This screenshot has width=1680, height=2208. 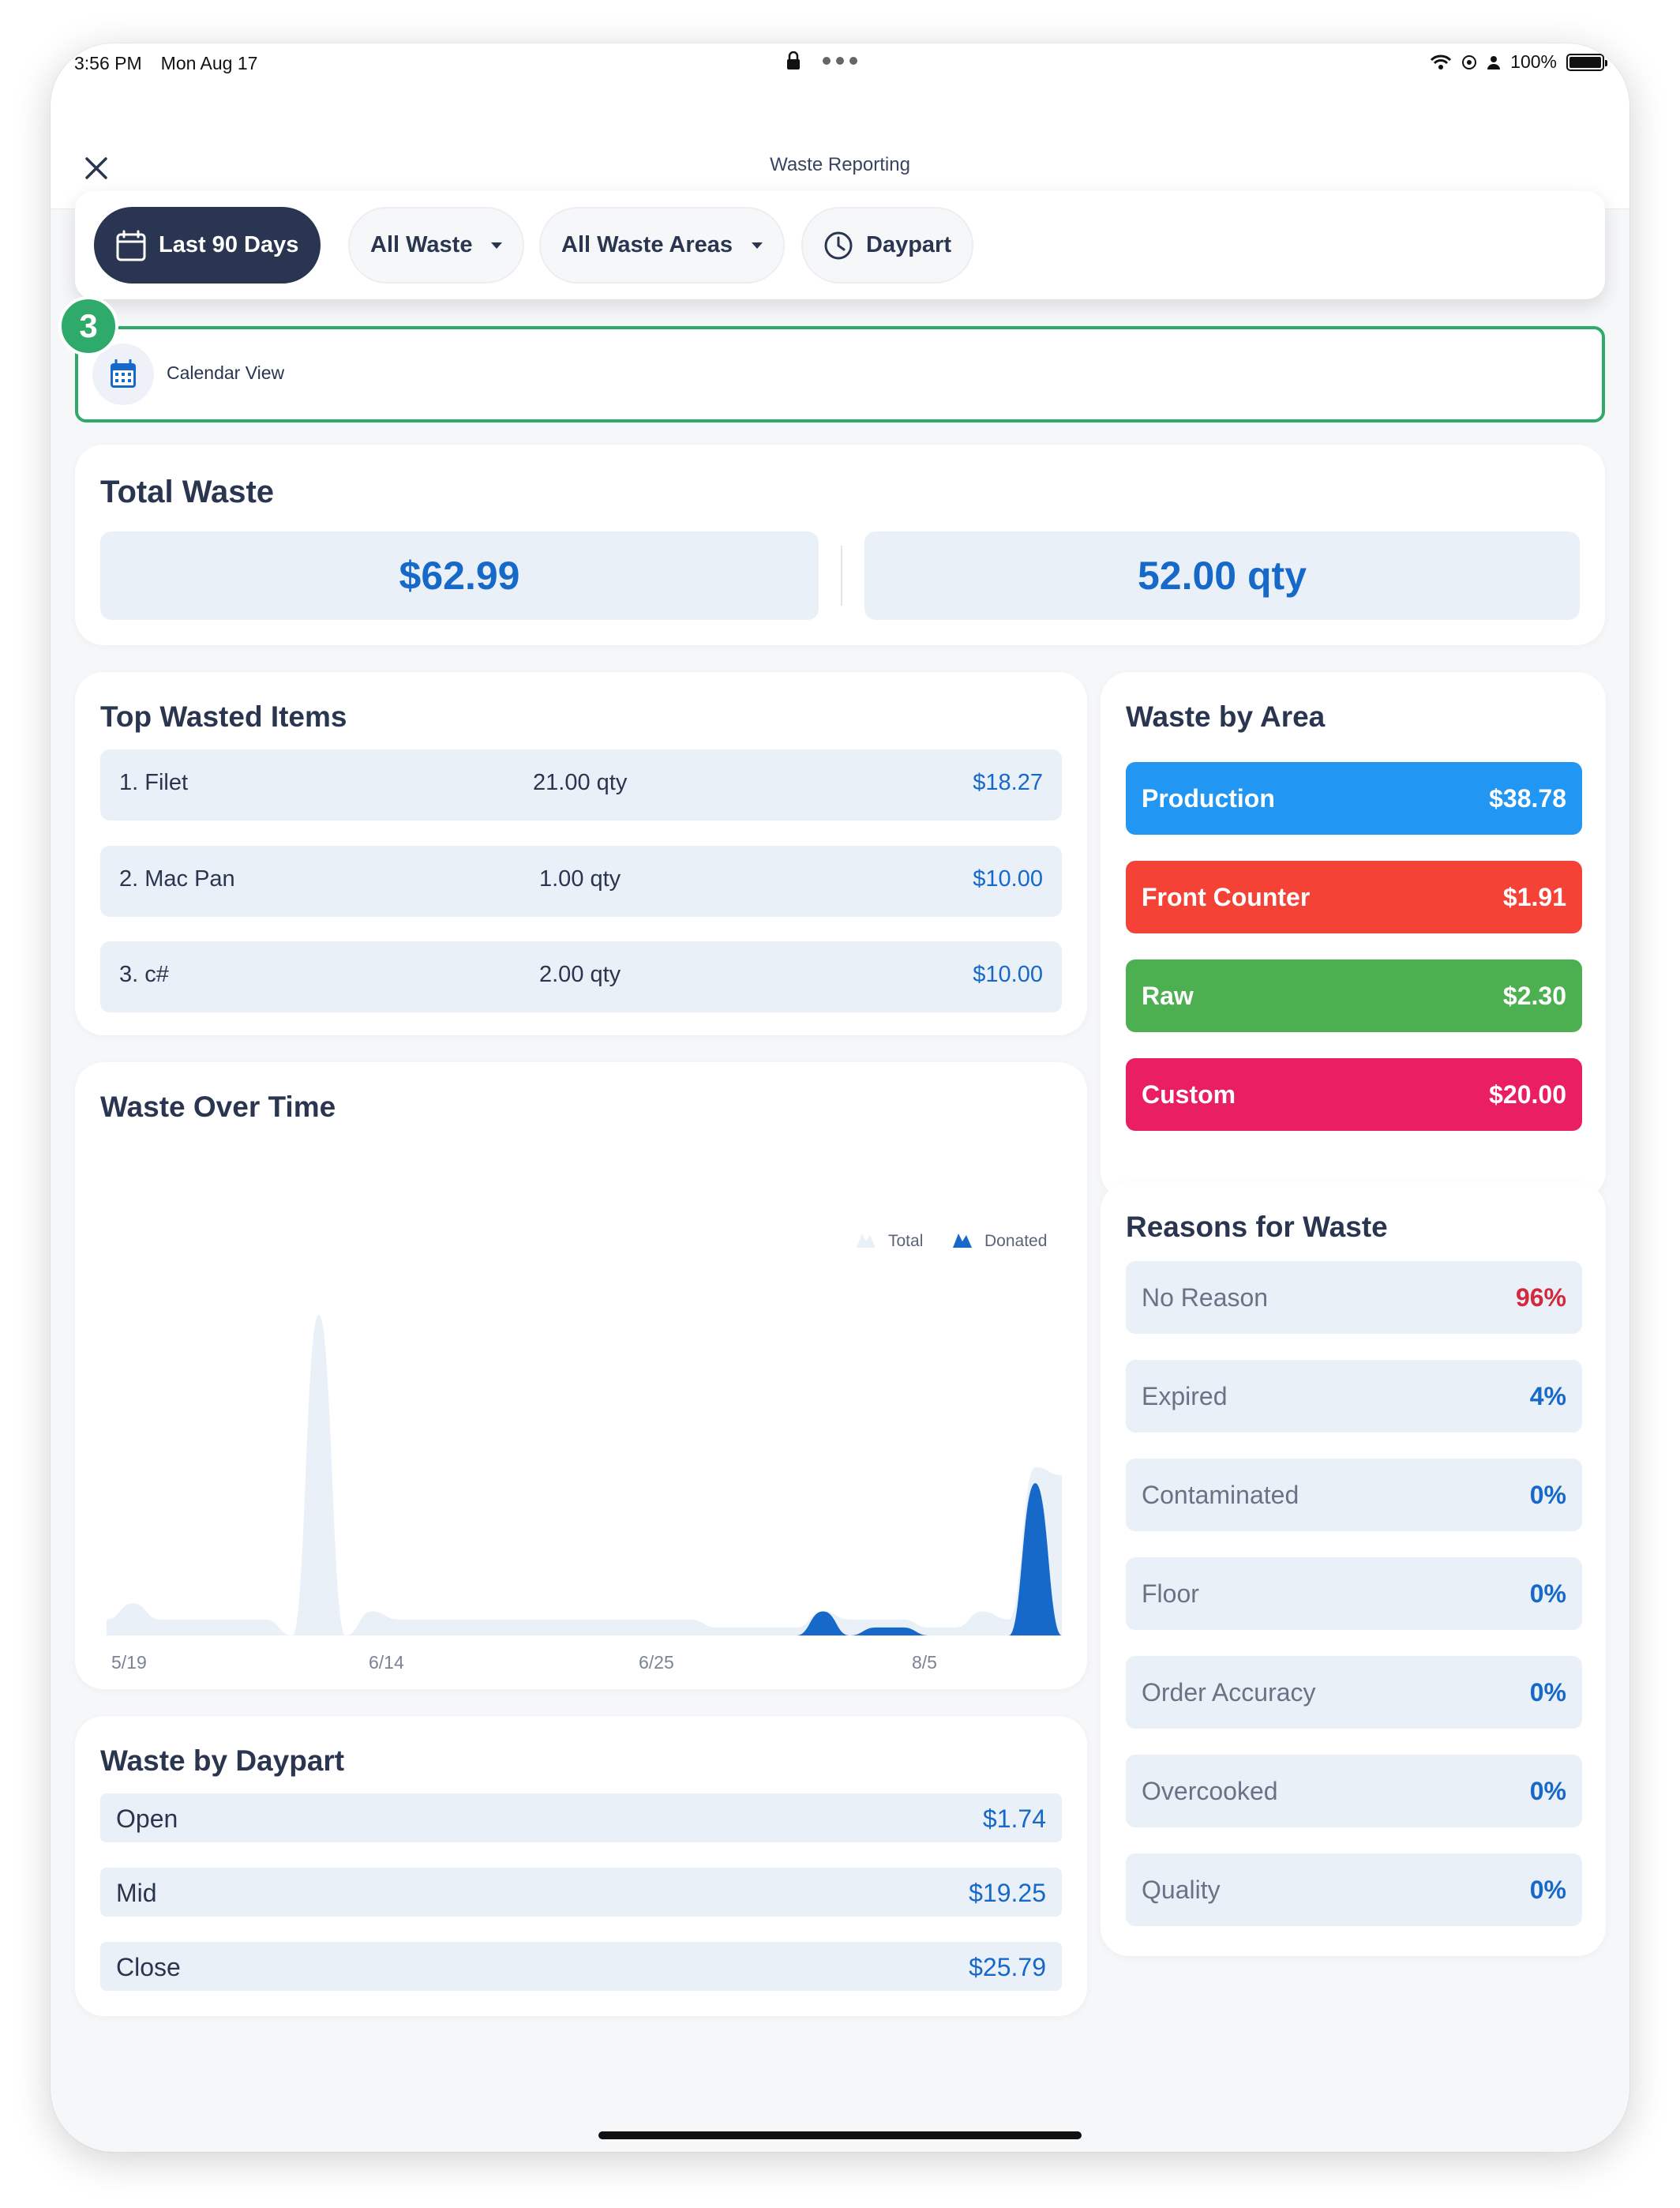 I want to click on filter-daypart-button: Daypart, so click(x=887, y=245).